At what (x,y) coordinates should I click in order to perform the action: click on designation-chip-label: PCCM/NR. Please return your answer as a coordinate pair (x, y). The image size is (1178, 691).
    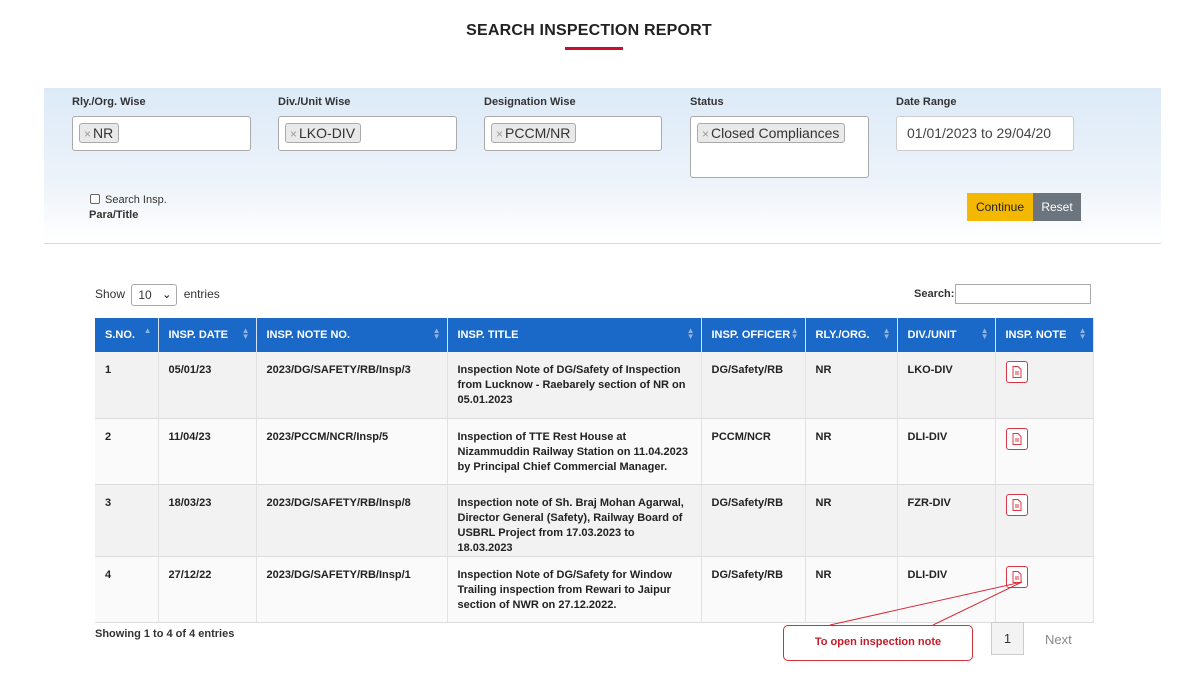
    Looking at the image, I should click on (538, 133).